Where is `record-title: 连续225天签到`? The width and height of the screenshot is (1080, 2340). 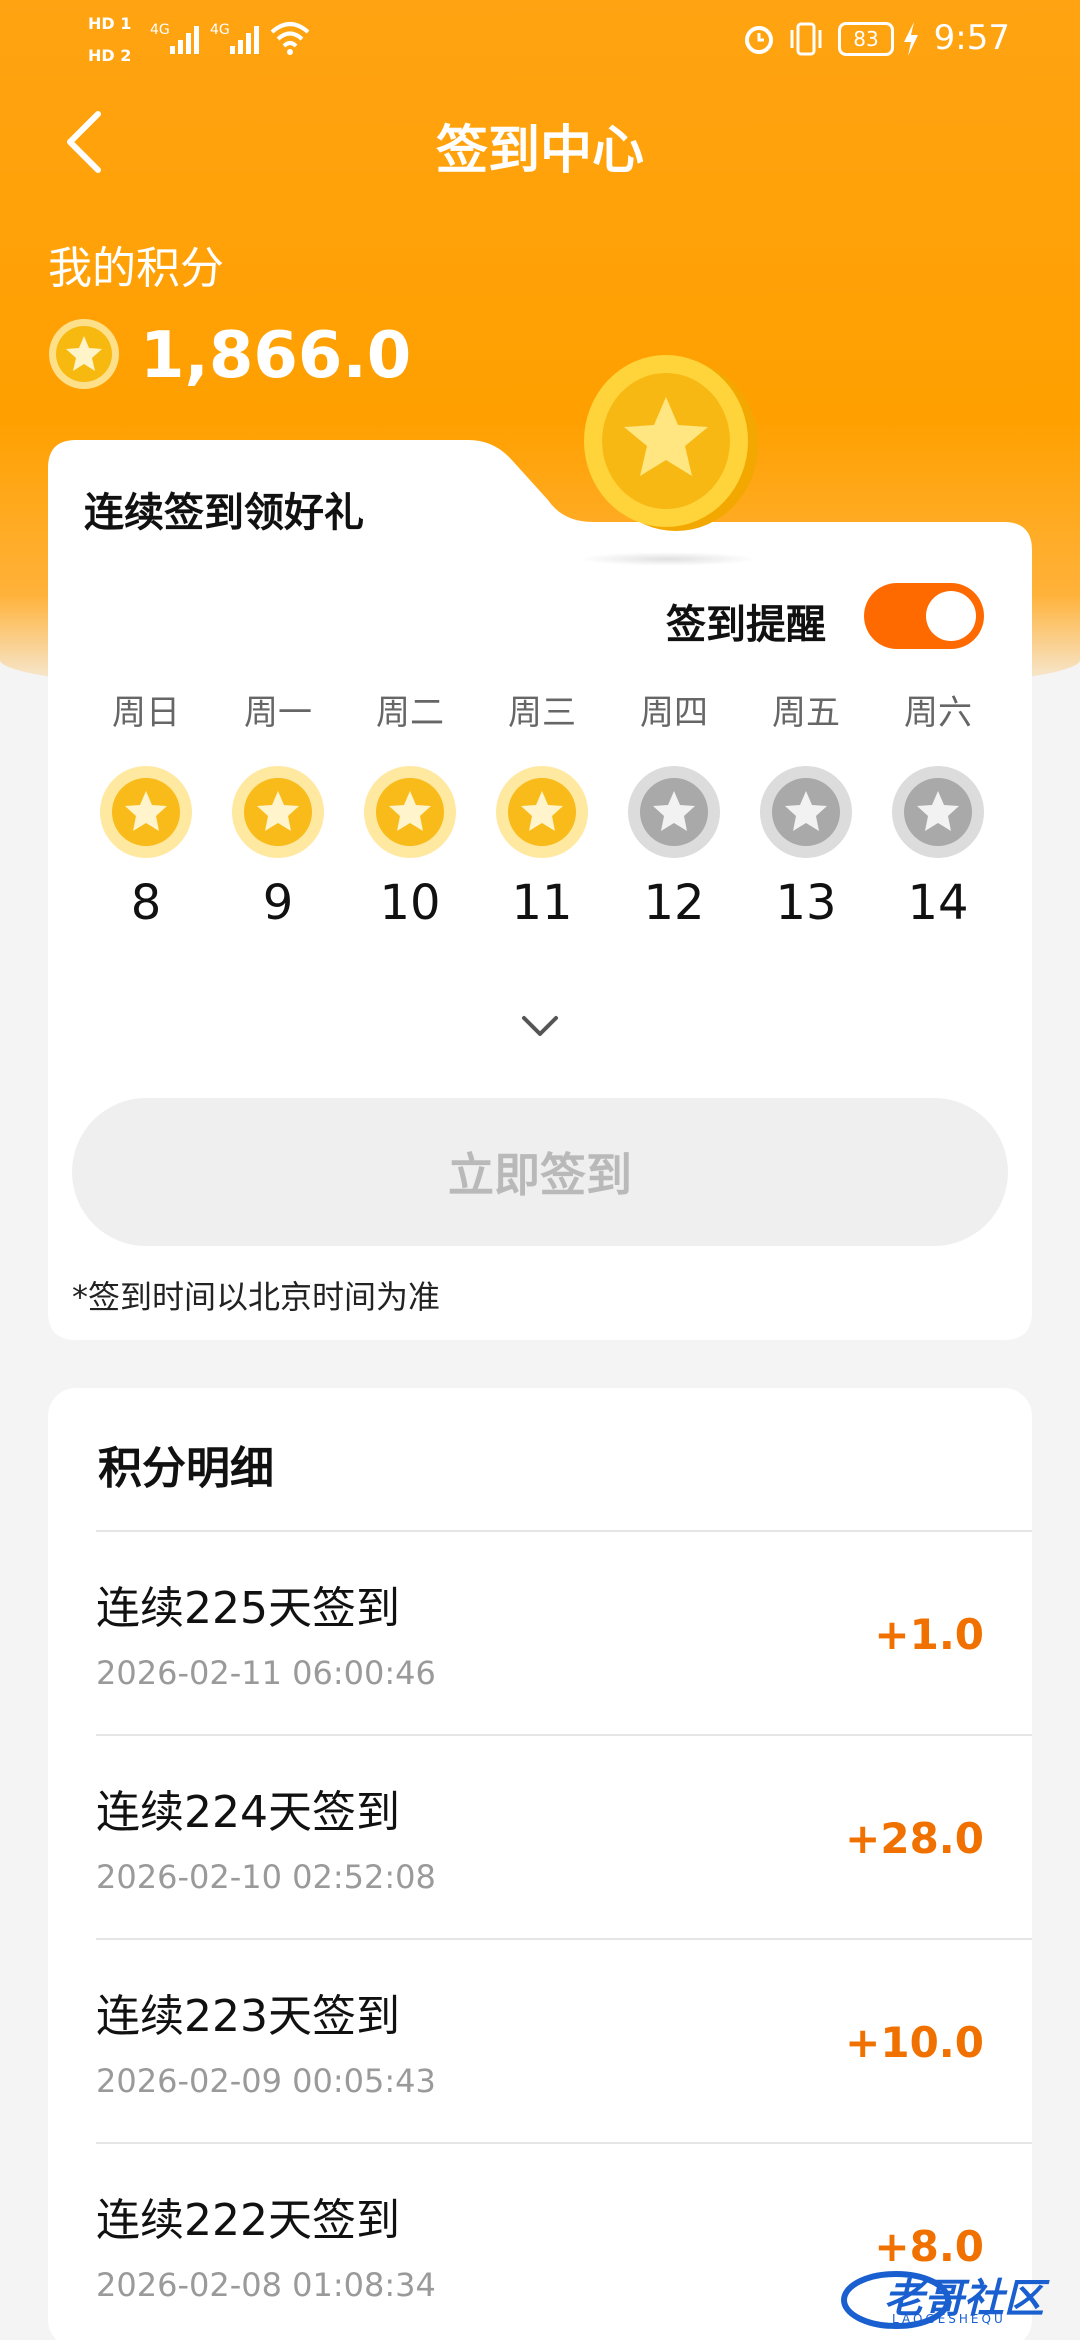
record-title: 连续225天签到 is located at coordinates (248, 1608).